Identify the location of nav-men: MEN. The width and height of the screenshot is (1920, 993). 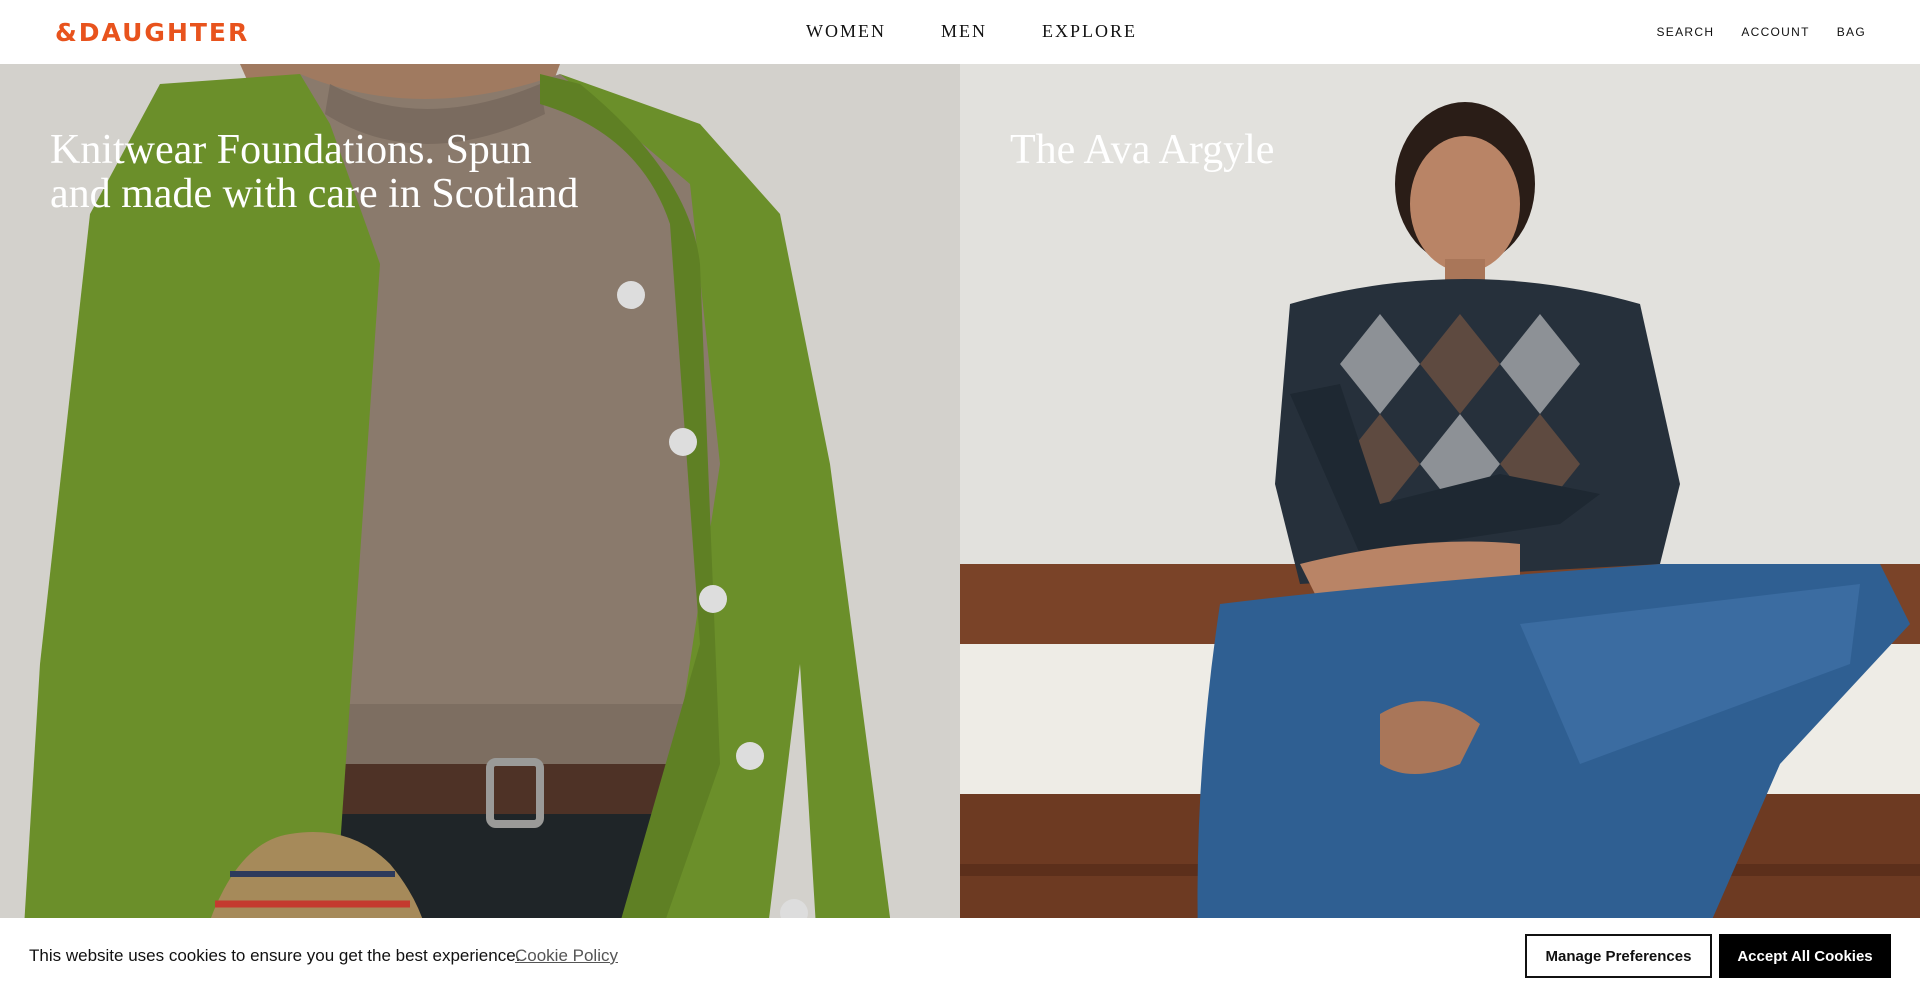
(964, 31).